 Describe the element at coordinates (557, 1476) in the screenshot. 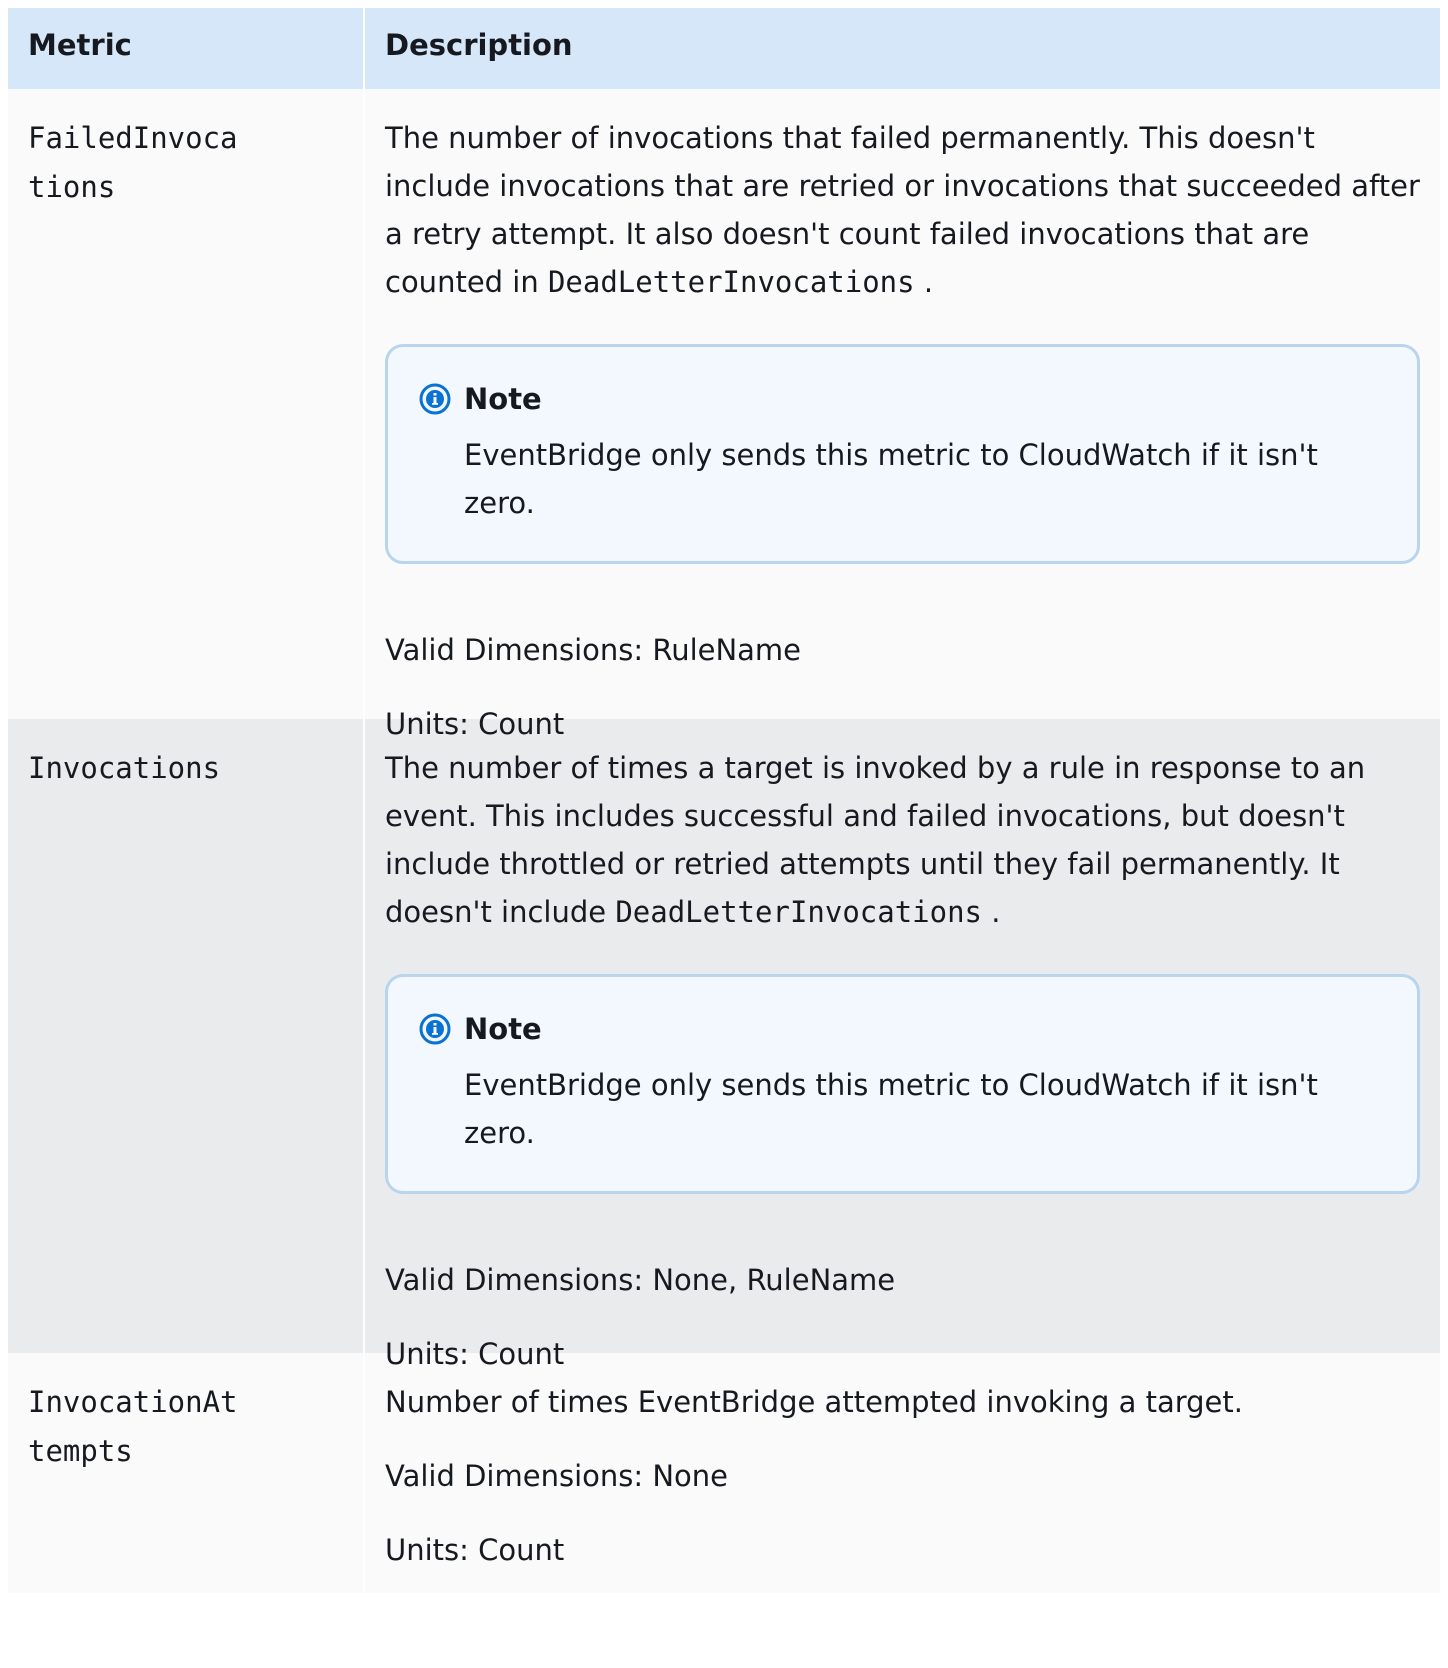

I see `valid-dimensions: Valid Dimensions: None` at that location.